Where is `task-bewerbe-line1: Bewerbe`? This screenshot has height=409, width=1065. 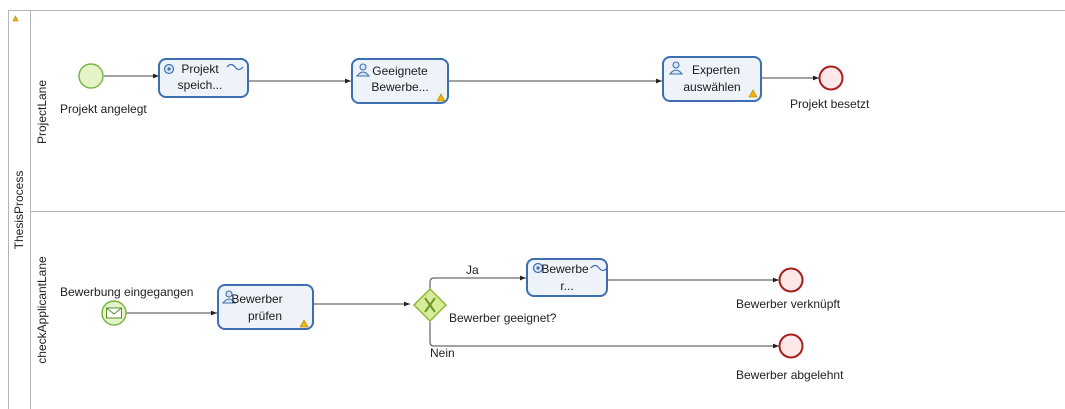
task-bewerbe-line1: Bewerbe is located at coordinates (565, 269).